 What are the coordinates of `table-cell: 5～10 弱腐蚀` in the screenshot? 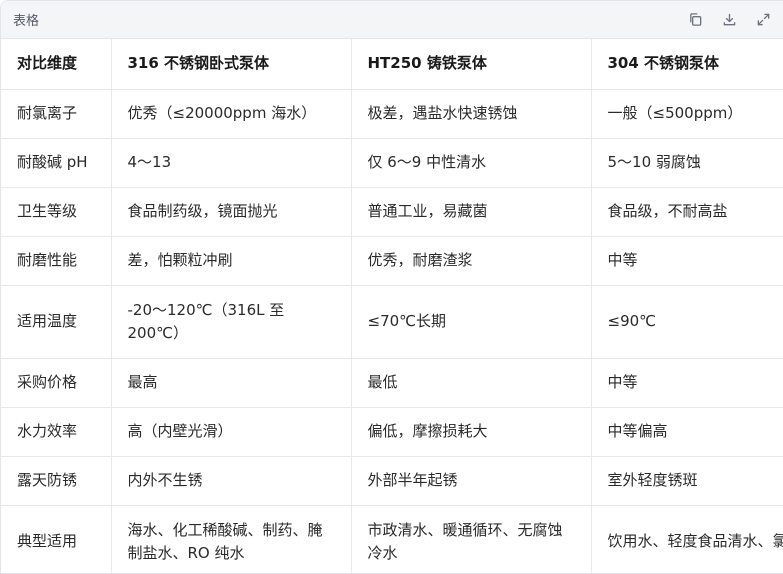 It's located at (687, 163).